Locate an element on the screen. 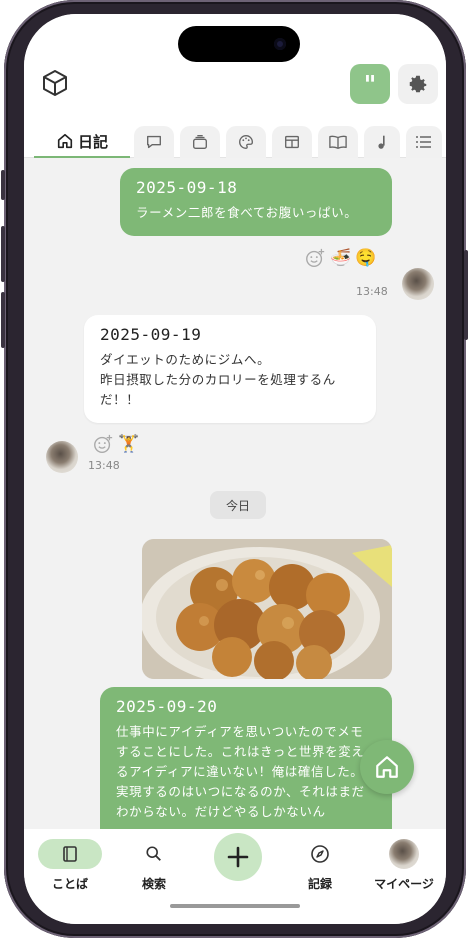  food-photo is located at coordinates (267, 609).